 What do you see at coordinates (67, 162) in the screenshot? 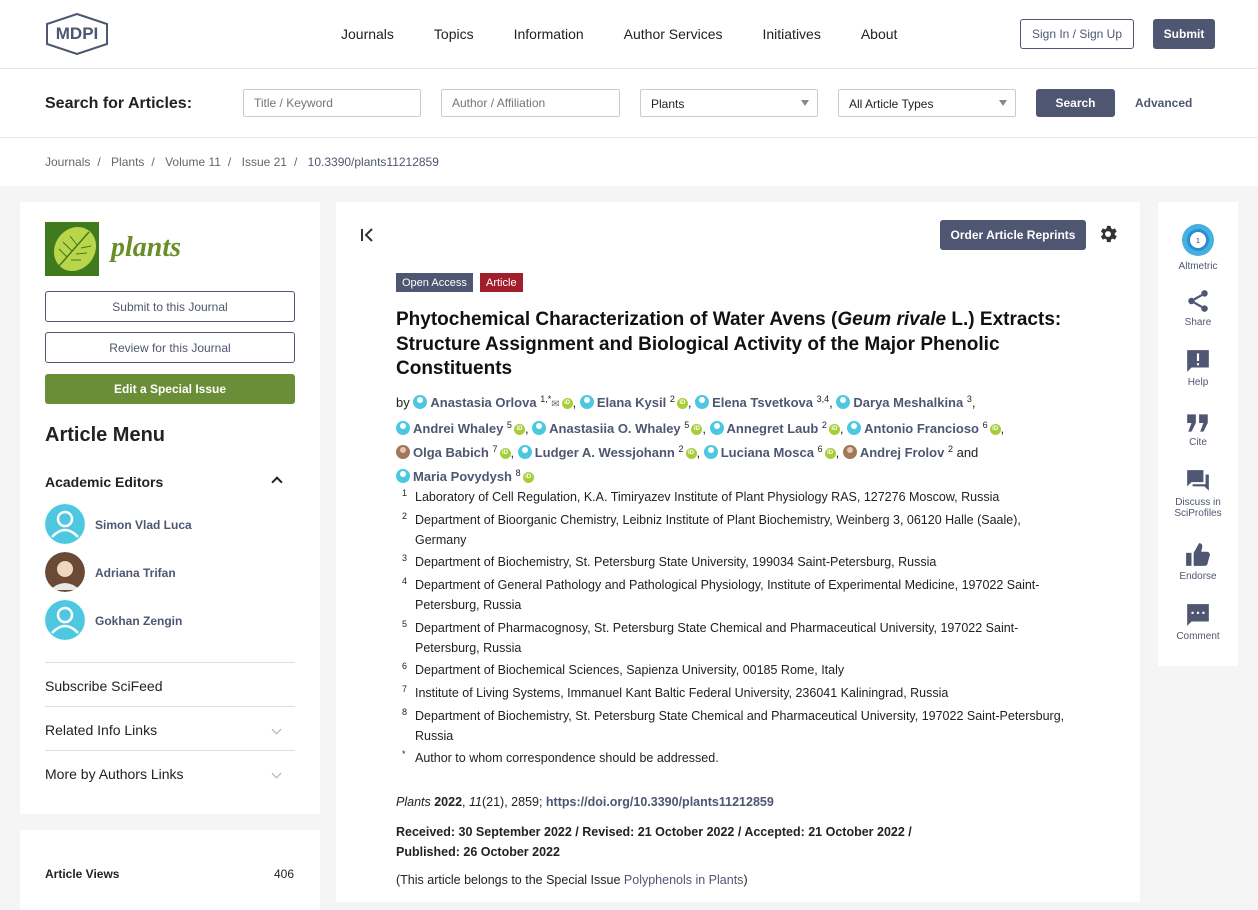
I see `crumb-journals: Journals` at bounding box center [67, 162].